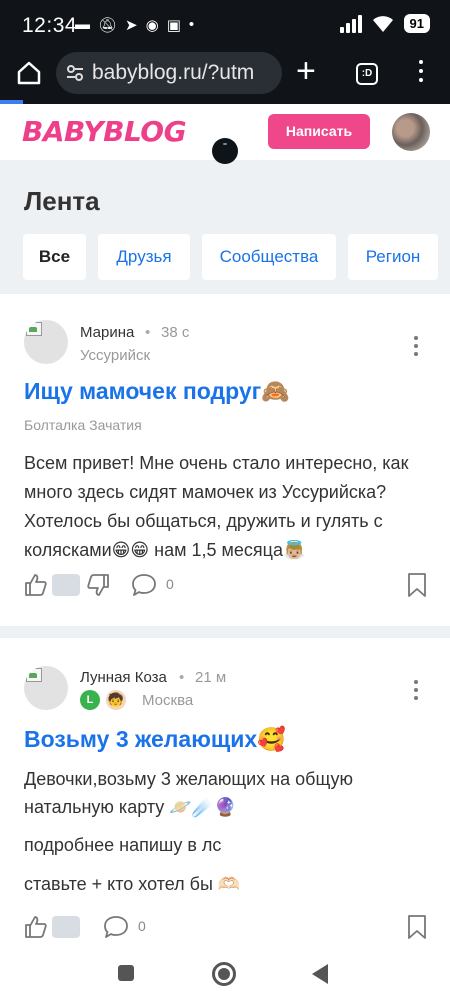 The image size is (450, 1000). I want to click on recents-button, so click(126, 973).